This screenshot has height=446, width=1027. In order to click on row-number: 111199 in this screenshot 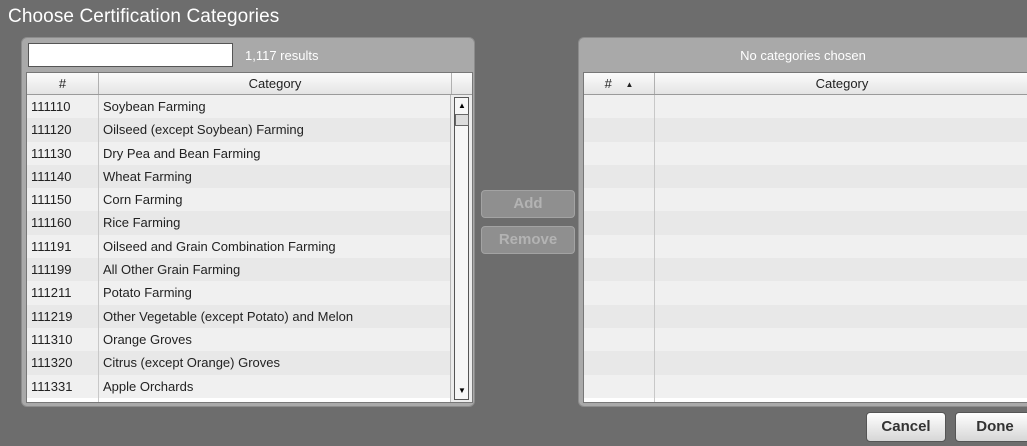, I will do `click(51, 270)`.